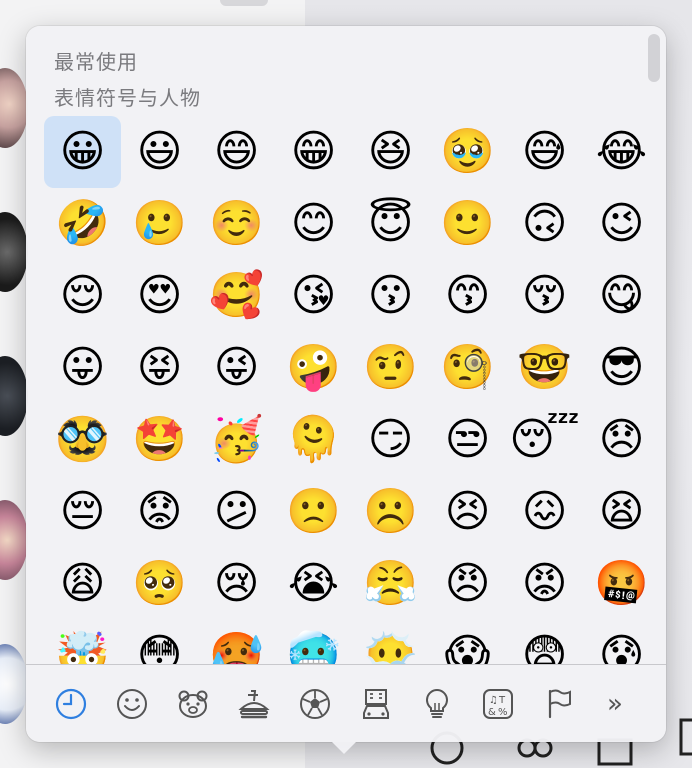 The height and width of the screenshot is (768, 692). I want to click on emoji-glyph: 🥵, so click(236, 647).